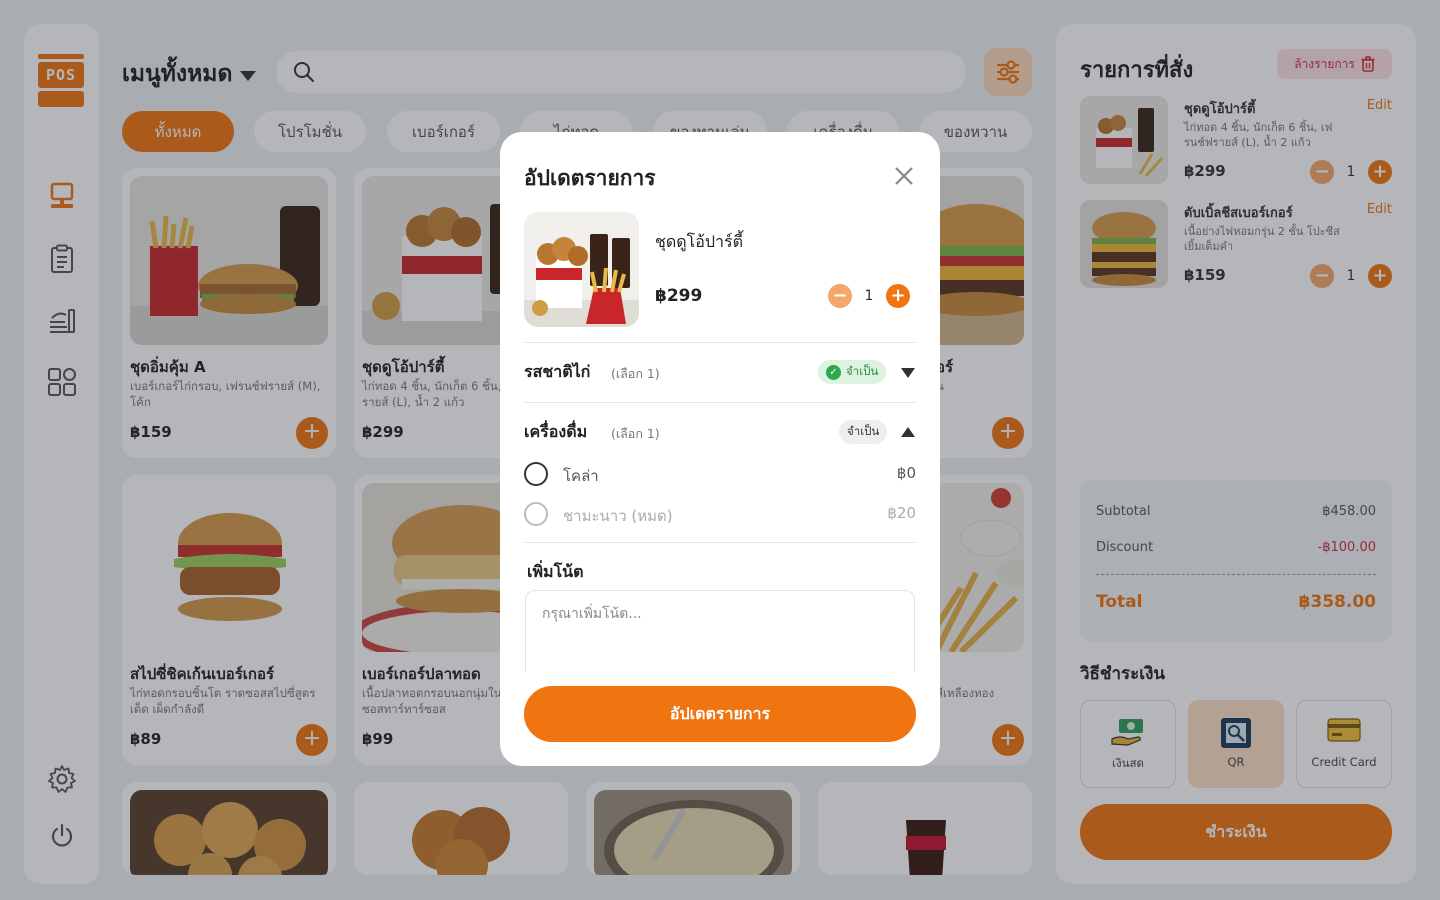 The image size is (1440, 900). Describe the element at coordinates (906, 473) in the screenshot. I see `choice-price: ฿0` at that location.